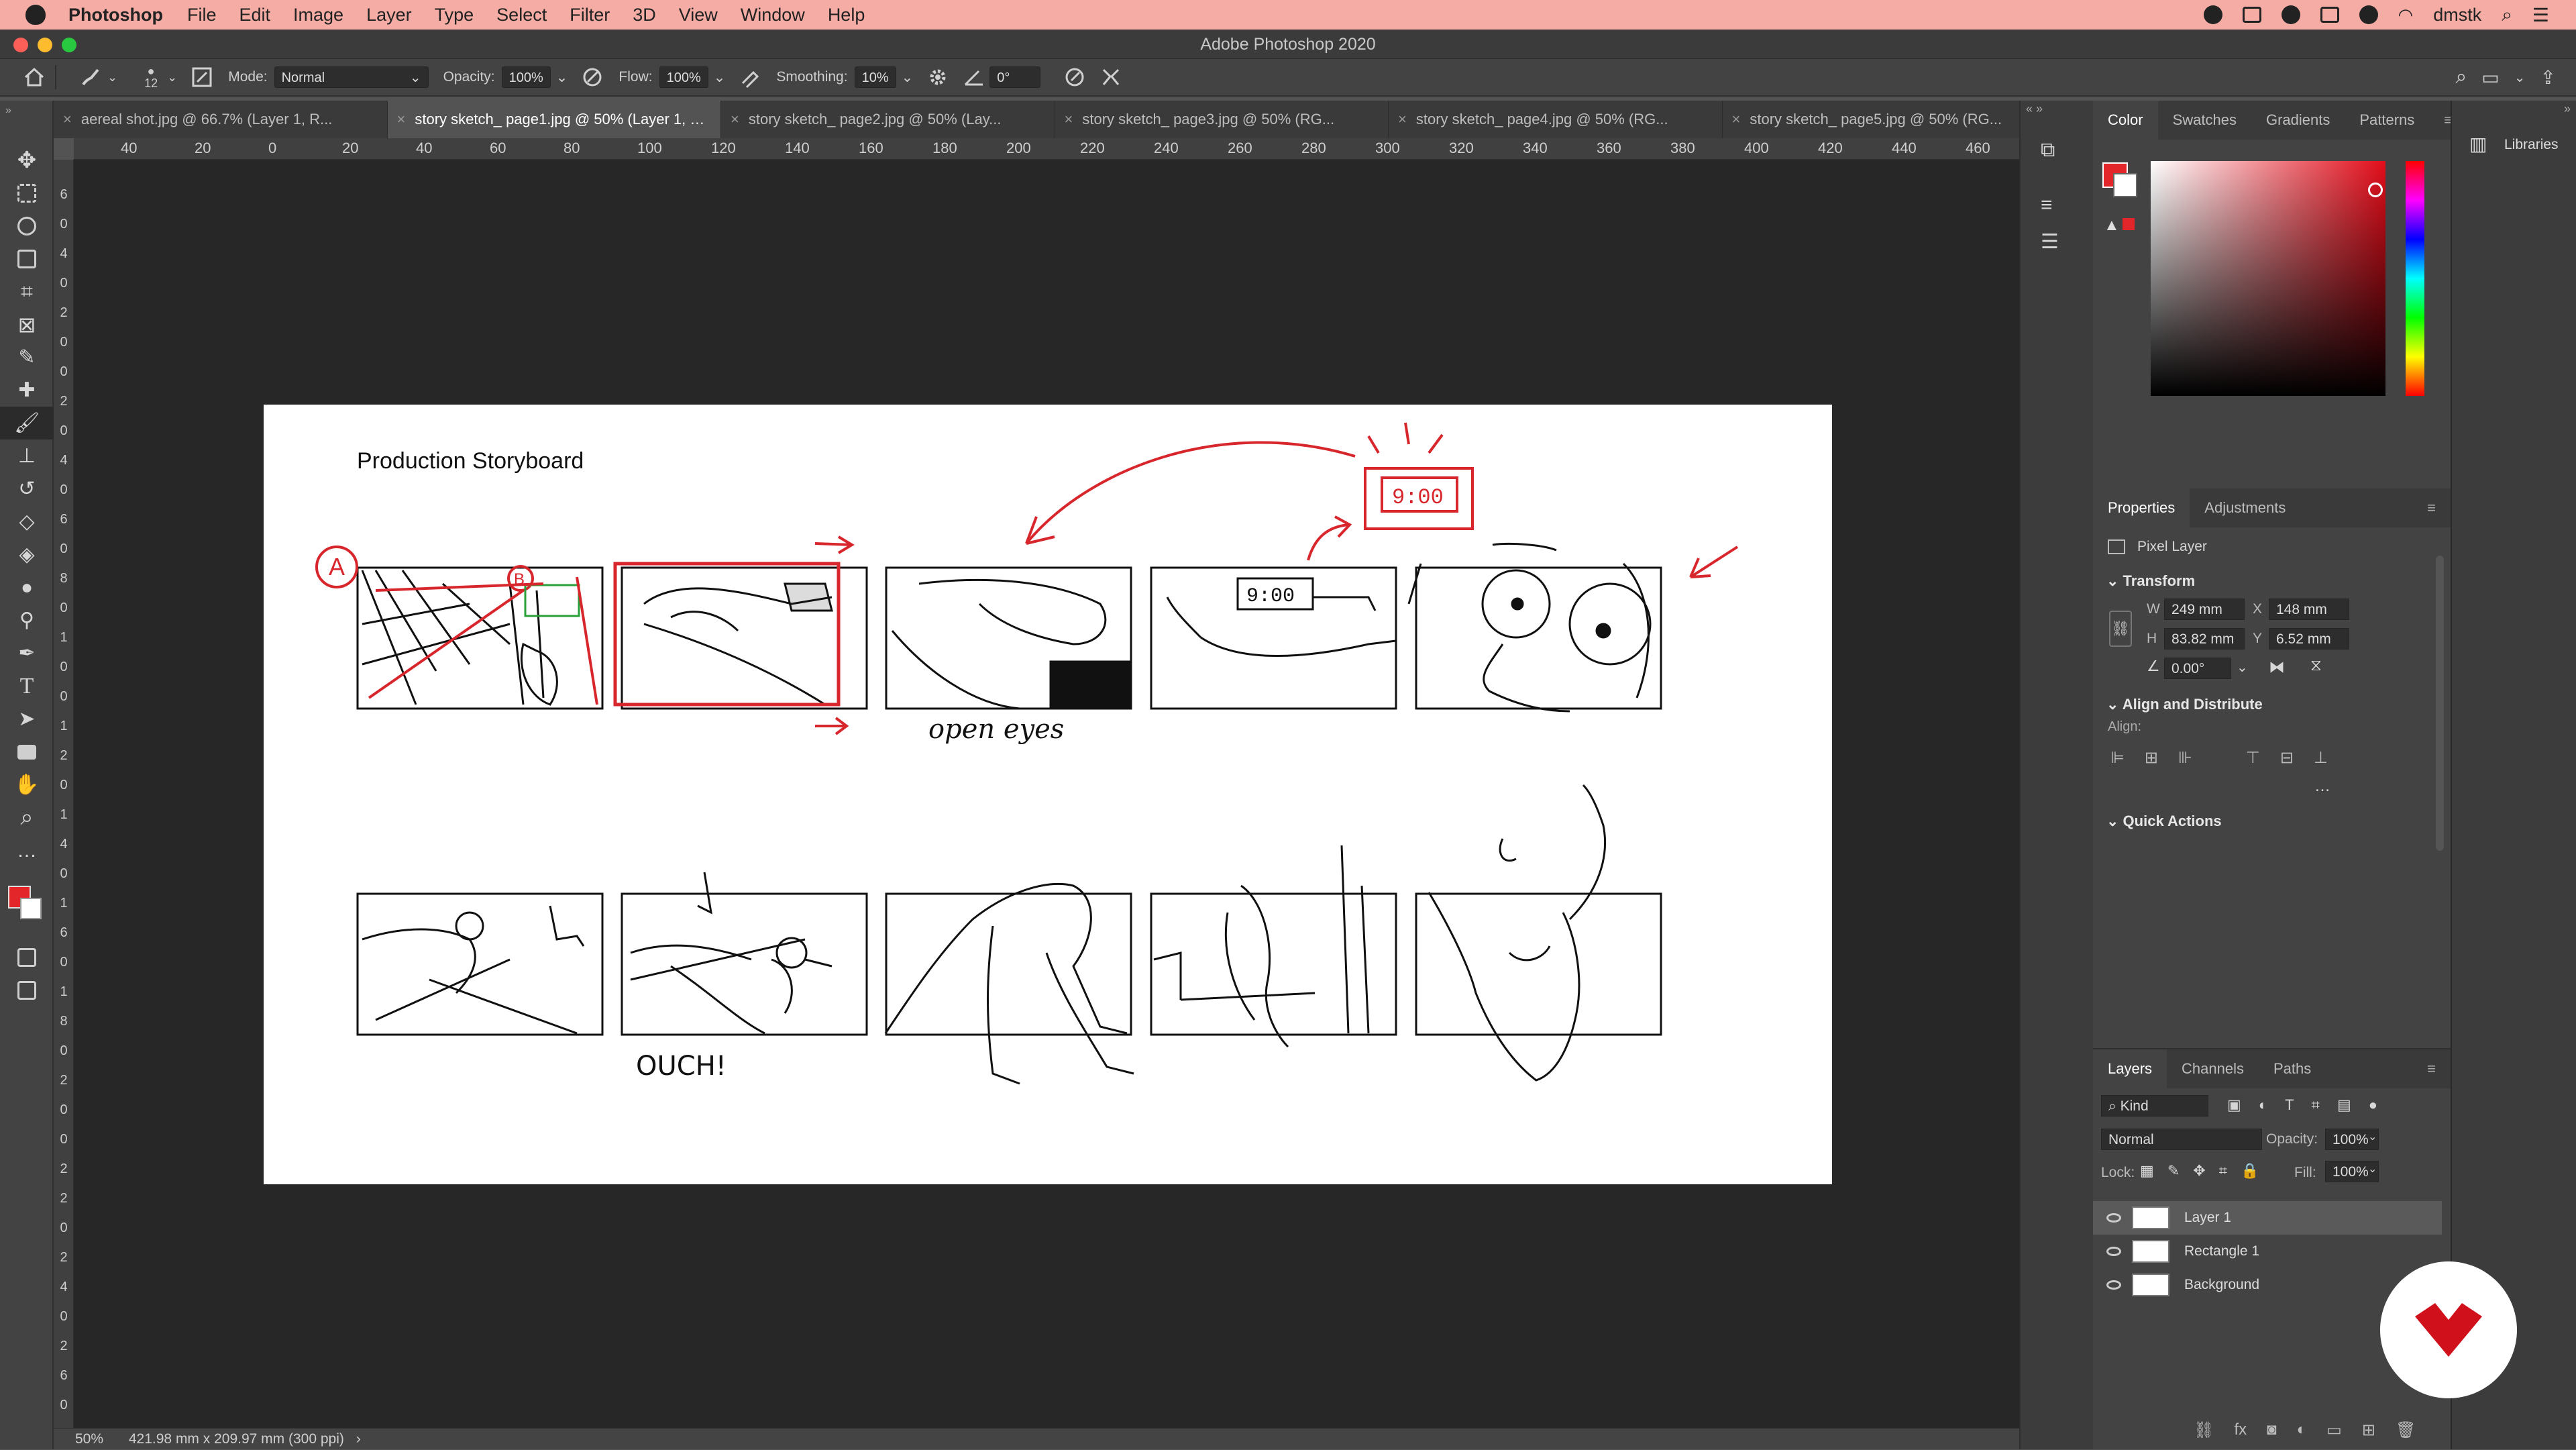  What do you see at coordinates (2302, 1105) in the screenshot?
I see `layer-filter-icons: ▣ ◐ T ⌗ ▤ ●` at bounding box center [2302, 1105].